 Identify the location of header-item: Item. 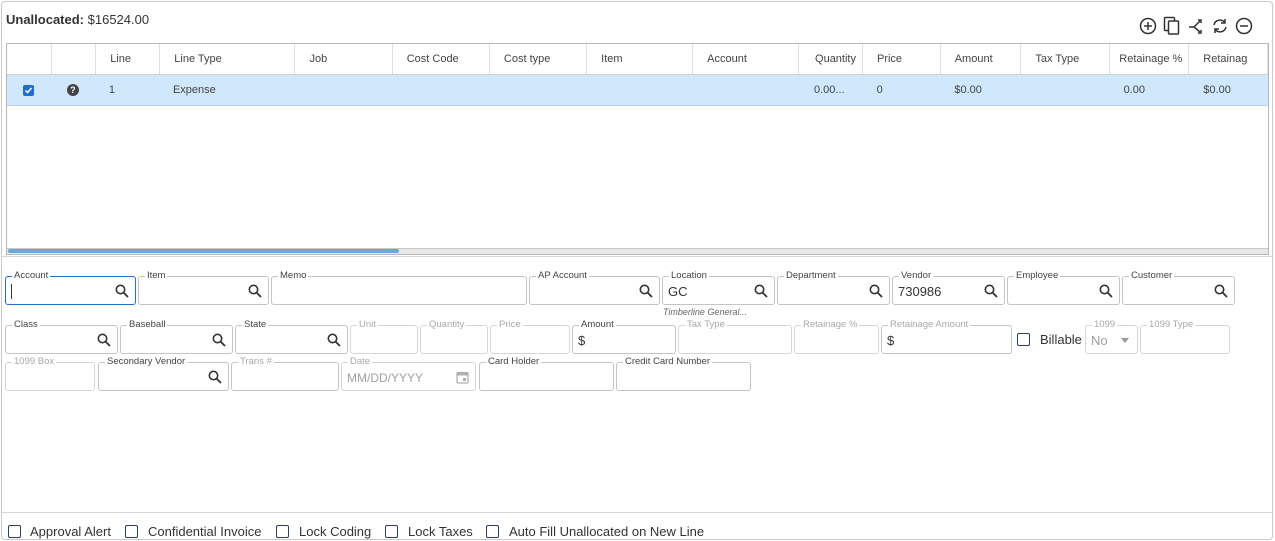
(640, 59).